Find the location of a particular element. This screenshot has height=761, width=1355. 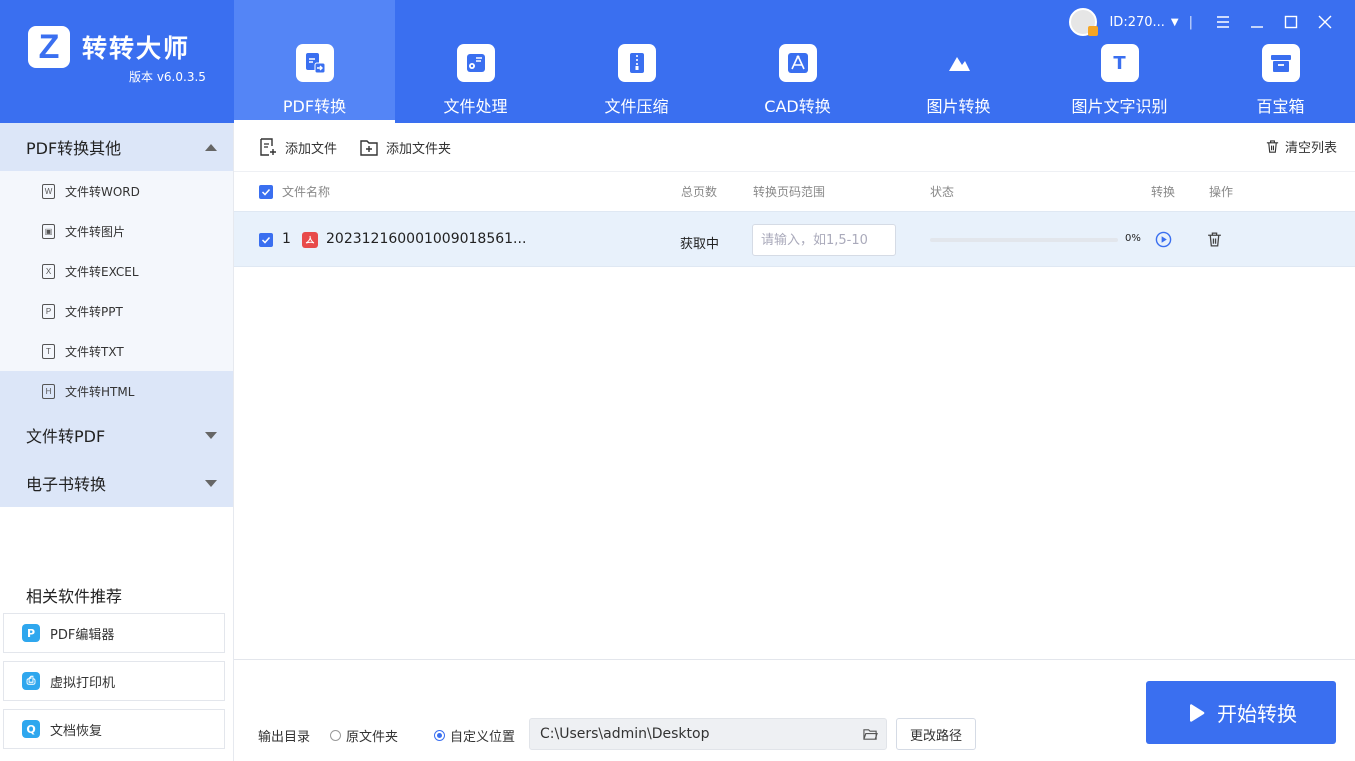

add-folder-button: 添加文件夹 is located at coordinates (405, 147).